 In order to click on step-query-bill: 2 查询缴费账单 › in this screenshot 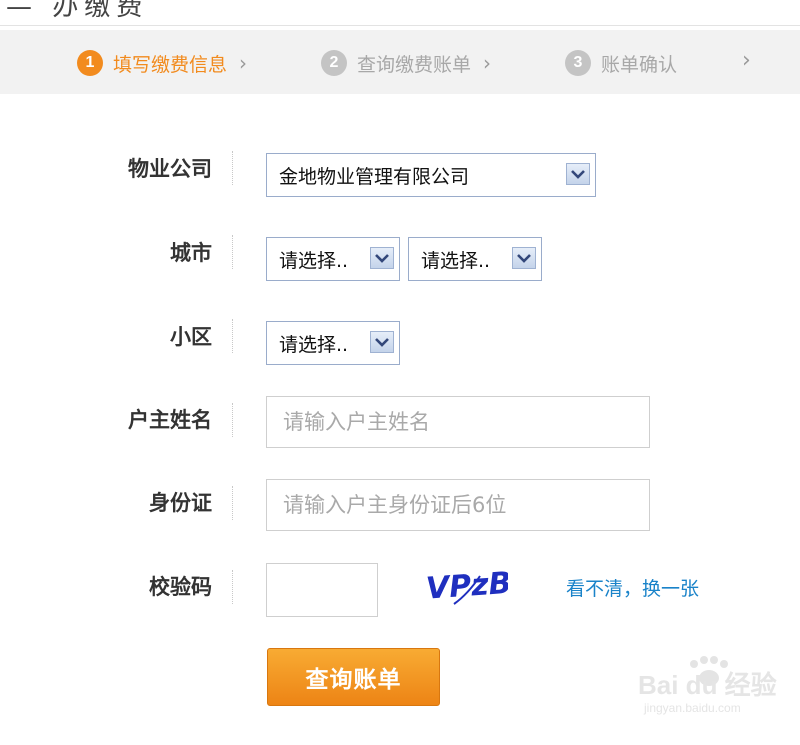, I will do `click(406, 63)`.